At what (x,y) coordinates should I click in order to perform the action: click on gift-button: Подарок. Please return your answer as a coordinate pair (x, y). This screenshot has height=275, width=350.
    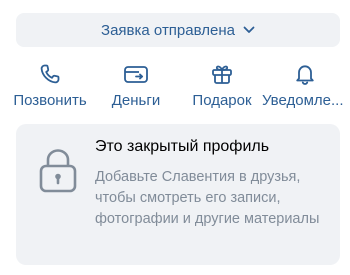
    Looking at the image, I should click on (222, 86).